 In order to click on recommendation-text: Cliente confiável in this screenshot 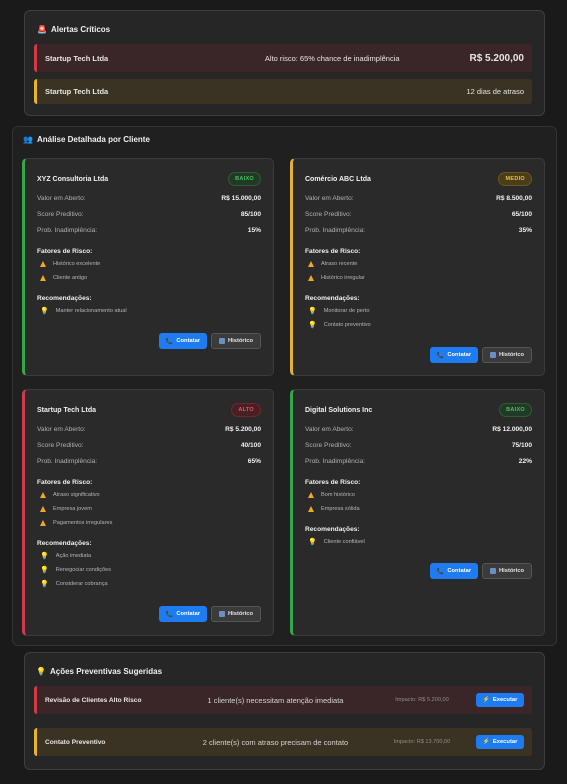, I will do `click(344, 542)`.